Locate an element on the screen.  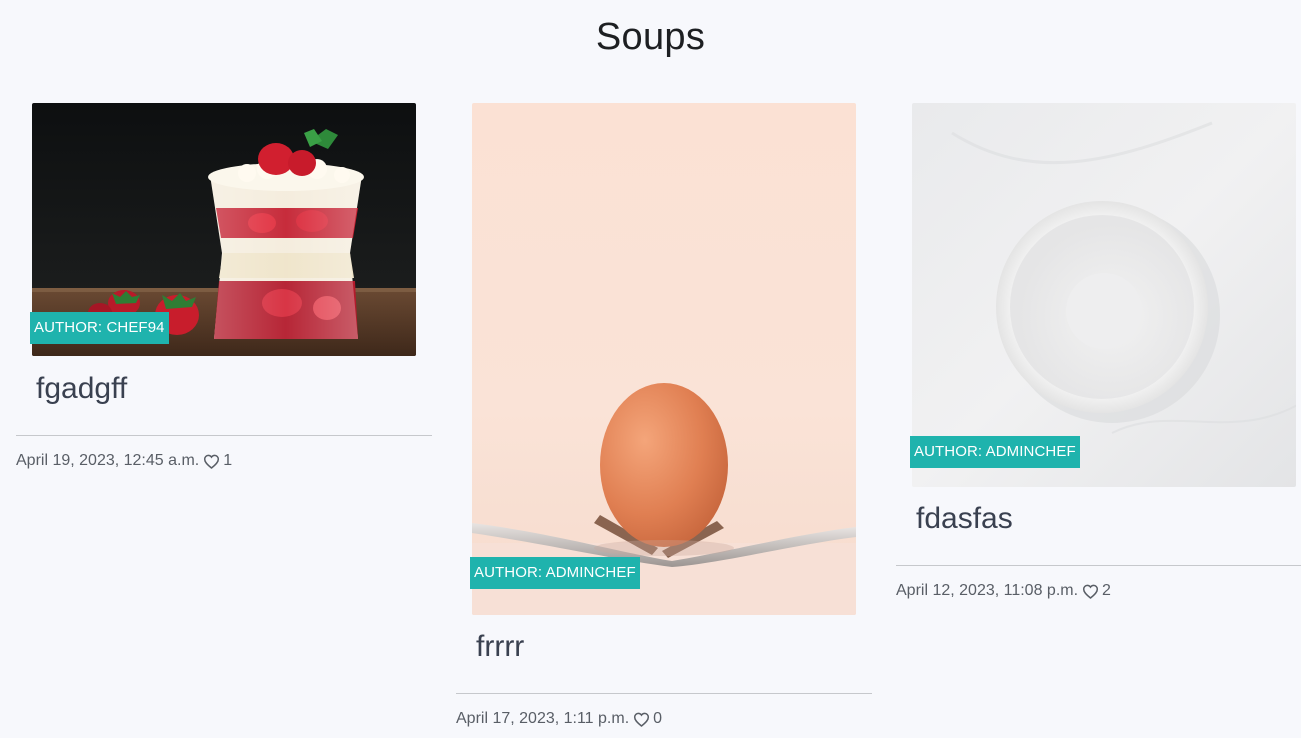
like-count: 1 is located at coordinates (228, 460).